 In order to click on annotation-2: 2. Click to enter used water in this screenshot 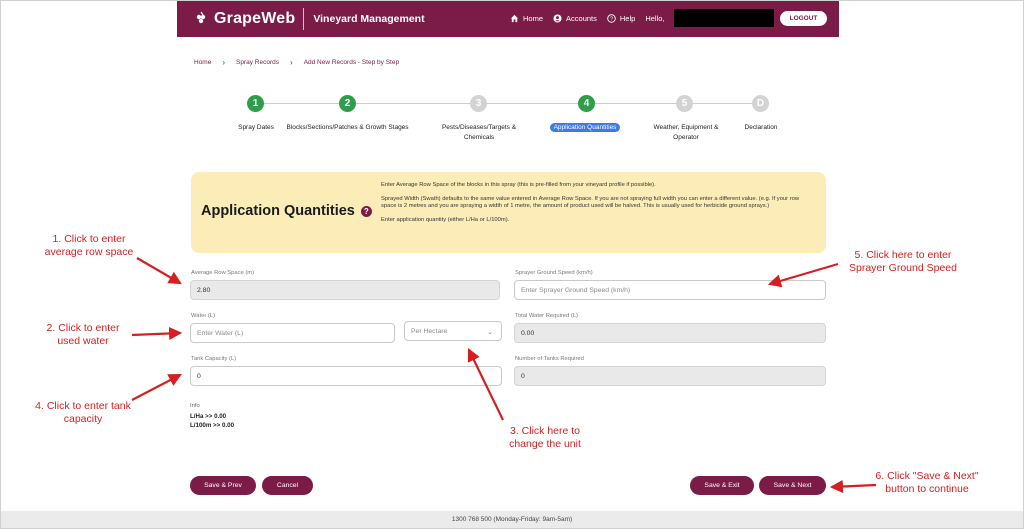, I will do `click(83, 334)`.